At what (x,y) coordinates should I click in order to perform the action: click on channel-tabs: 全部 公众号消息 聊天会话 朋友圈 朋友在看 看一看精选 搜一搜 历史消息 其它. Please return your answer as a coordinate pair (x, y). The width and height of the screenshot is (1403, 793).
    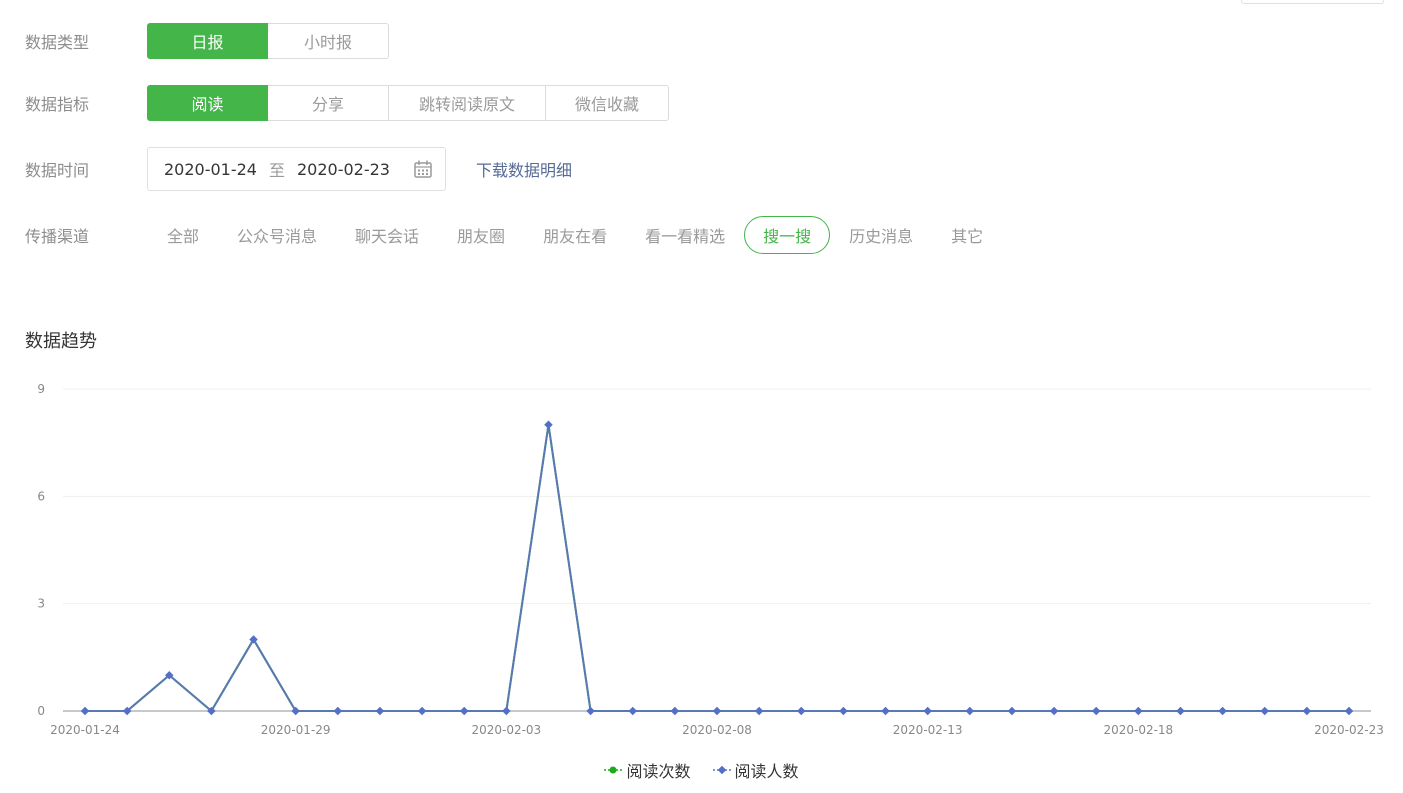
    Looking at the image, I should click on (575, 235).